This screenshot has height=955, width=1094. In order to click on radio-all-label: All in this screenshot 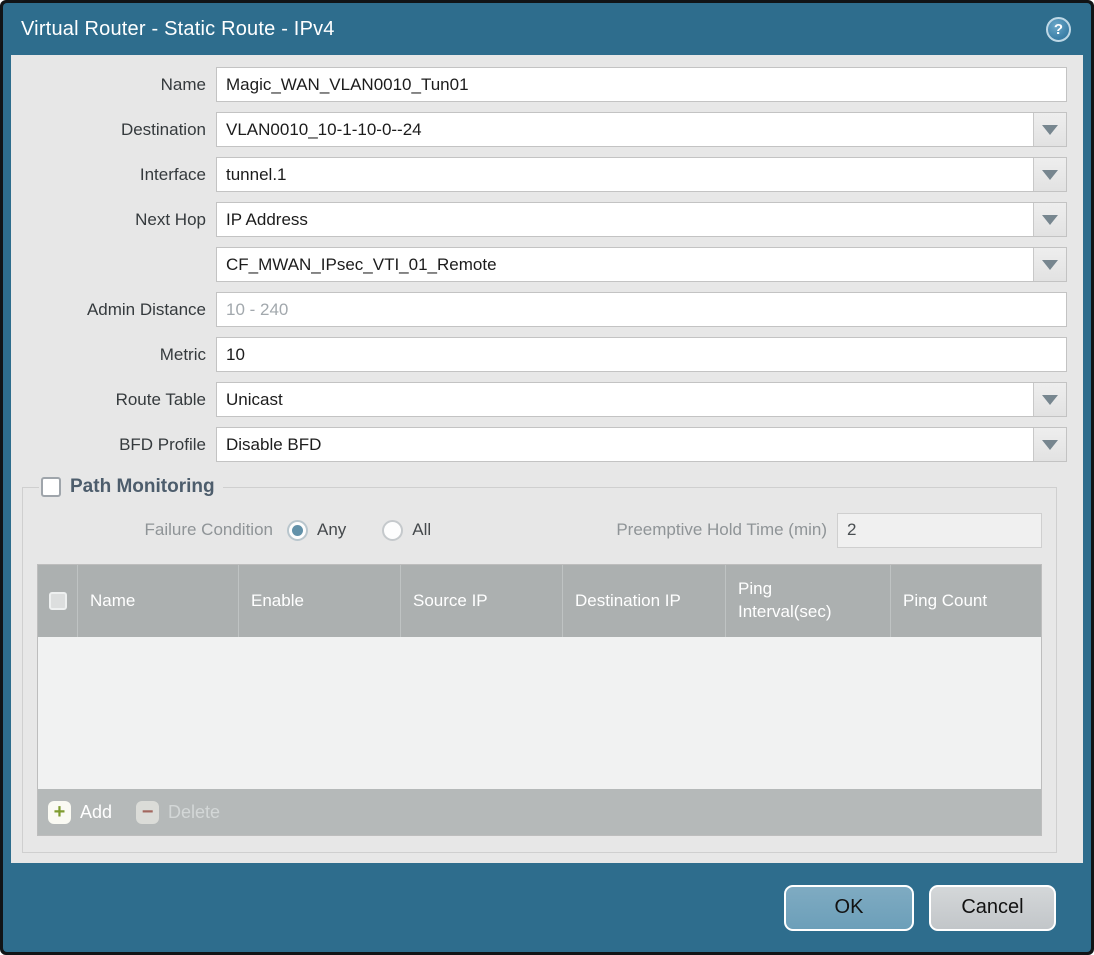, I will do `click(422, 529)`.